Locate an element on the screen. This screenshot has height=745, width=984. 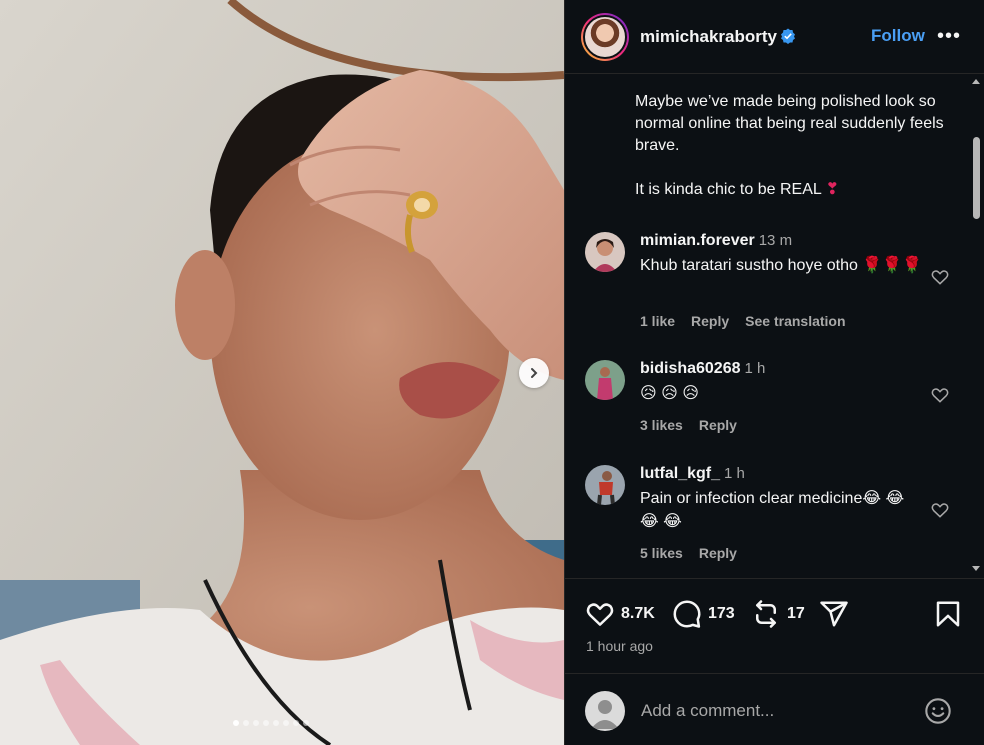
heart-emoji-icon: ❣ is located at coordinates (832, 189).